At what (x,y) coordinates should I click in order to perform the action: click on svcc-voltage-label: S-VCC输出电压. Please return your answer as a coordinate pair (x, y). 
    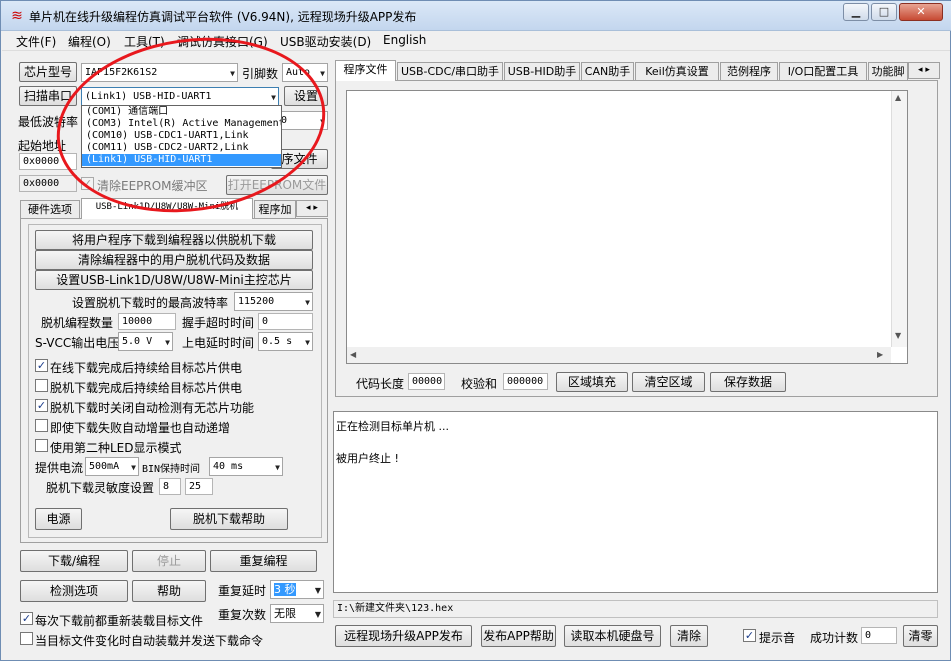
    Looking at the image, I should click on (77, 343).